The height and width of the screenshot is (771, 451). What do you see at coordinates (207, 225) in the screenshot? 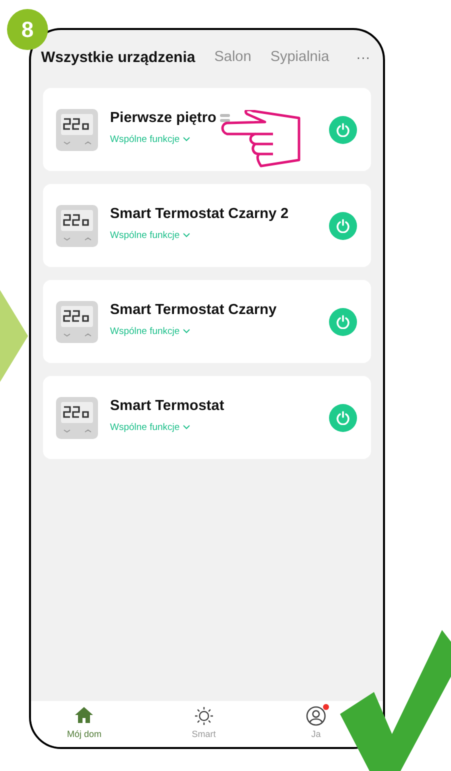
I see `device-card: Smart Termostat Czarny 2 Wspólne funkcje` at bounding box center [207, 225].